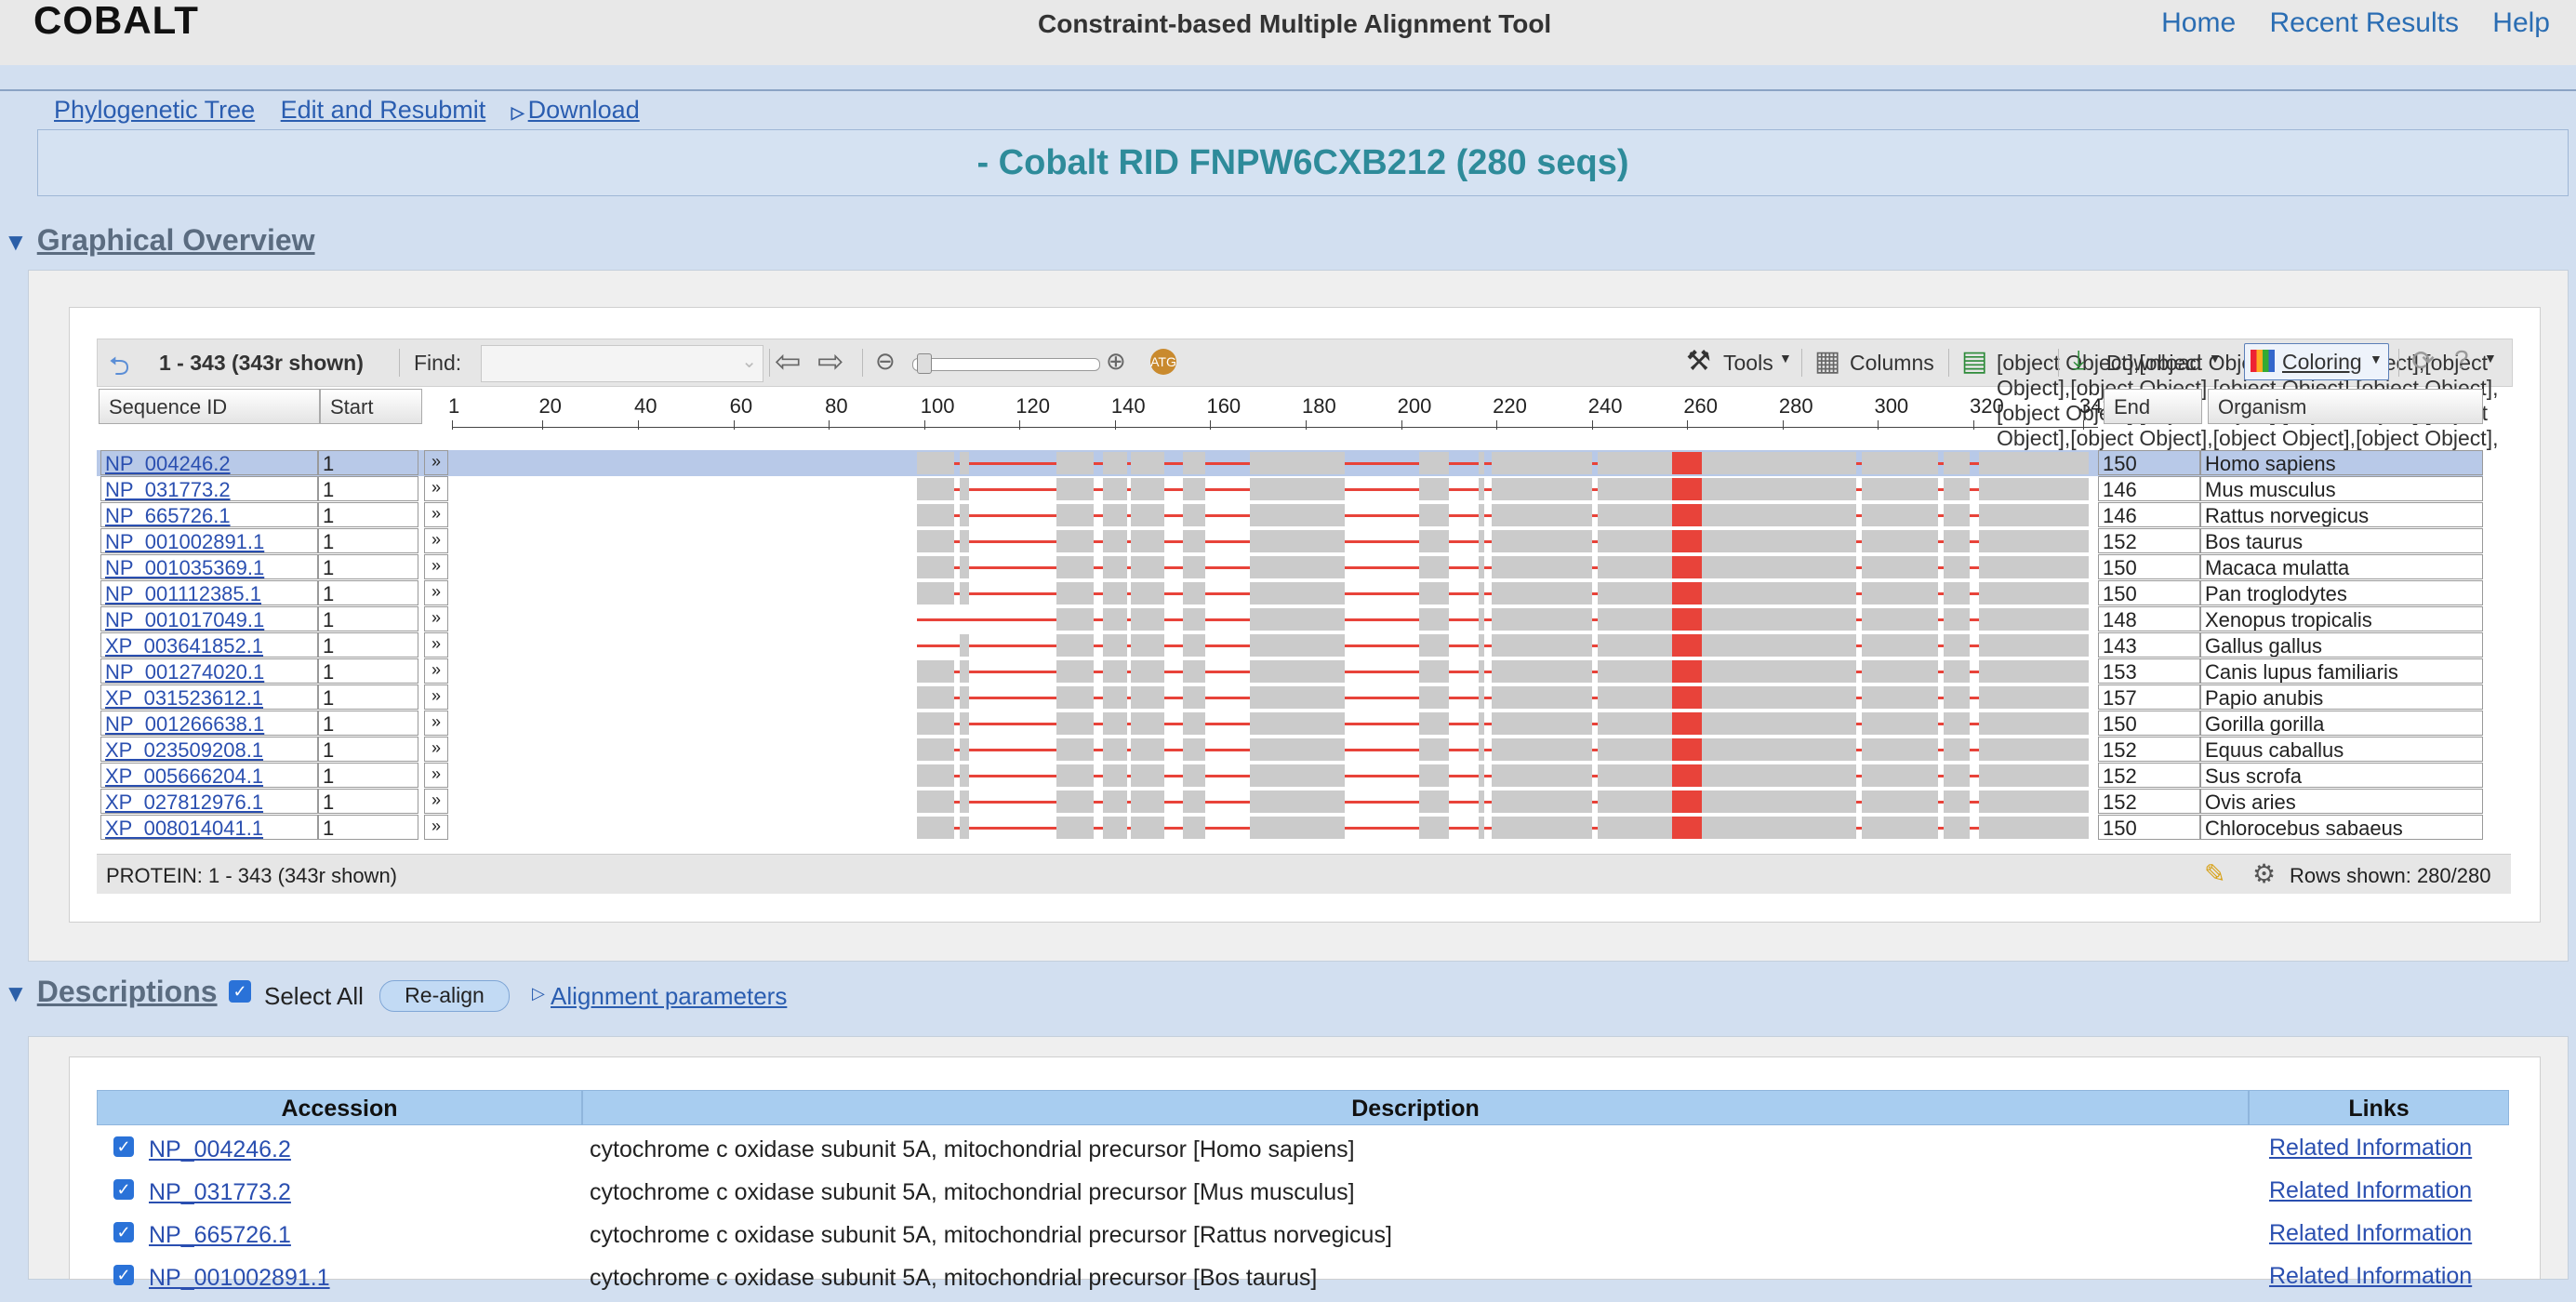  Describe the element at coordinates (209, 827) in the screenshot. I see `sequence-id-link: XP_008014041.1` at that location.